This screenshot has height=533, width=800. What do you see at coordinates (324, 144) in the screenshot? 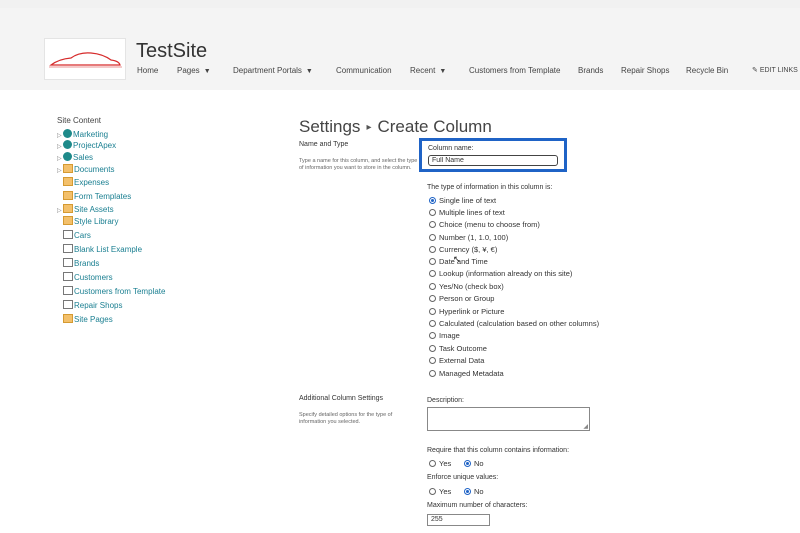
I see `name-and-type-heading: Name and Type` at bounding box center [324, 144].